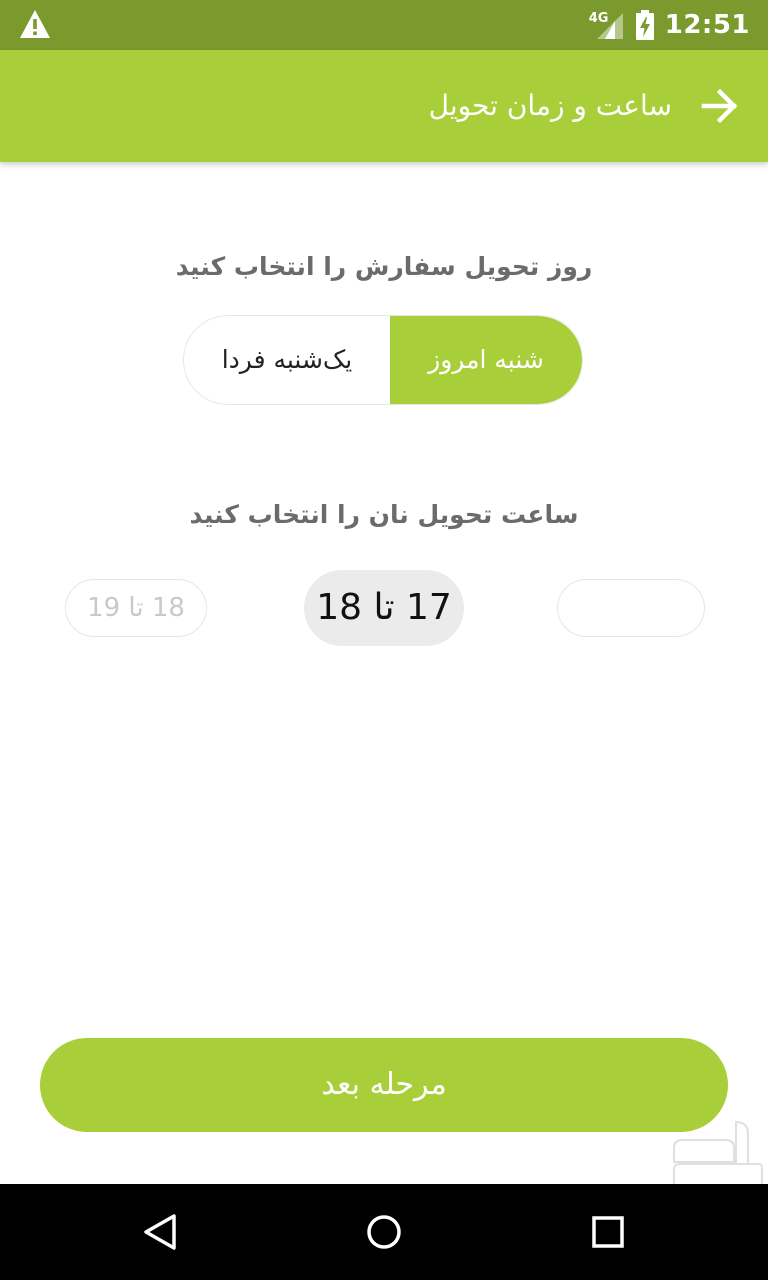  What do you see at coordinates (160, 1232) in the screenshot?
I see `nav-back-icon` at bounding box center [160, 1232].